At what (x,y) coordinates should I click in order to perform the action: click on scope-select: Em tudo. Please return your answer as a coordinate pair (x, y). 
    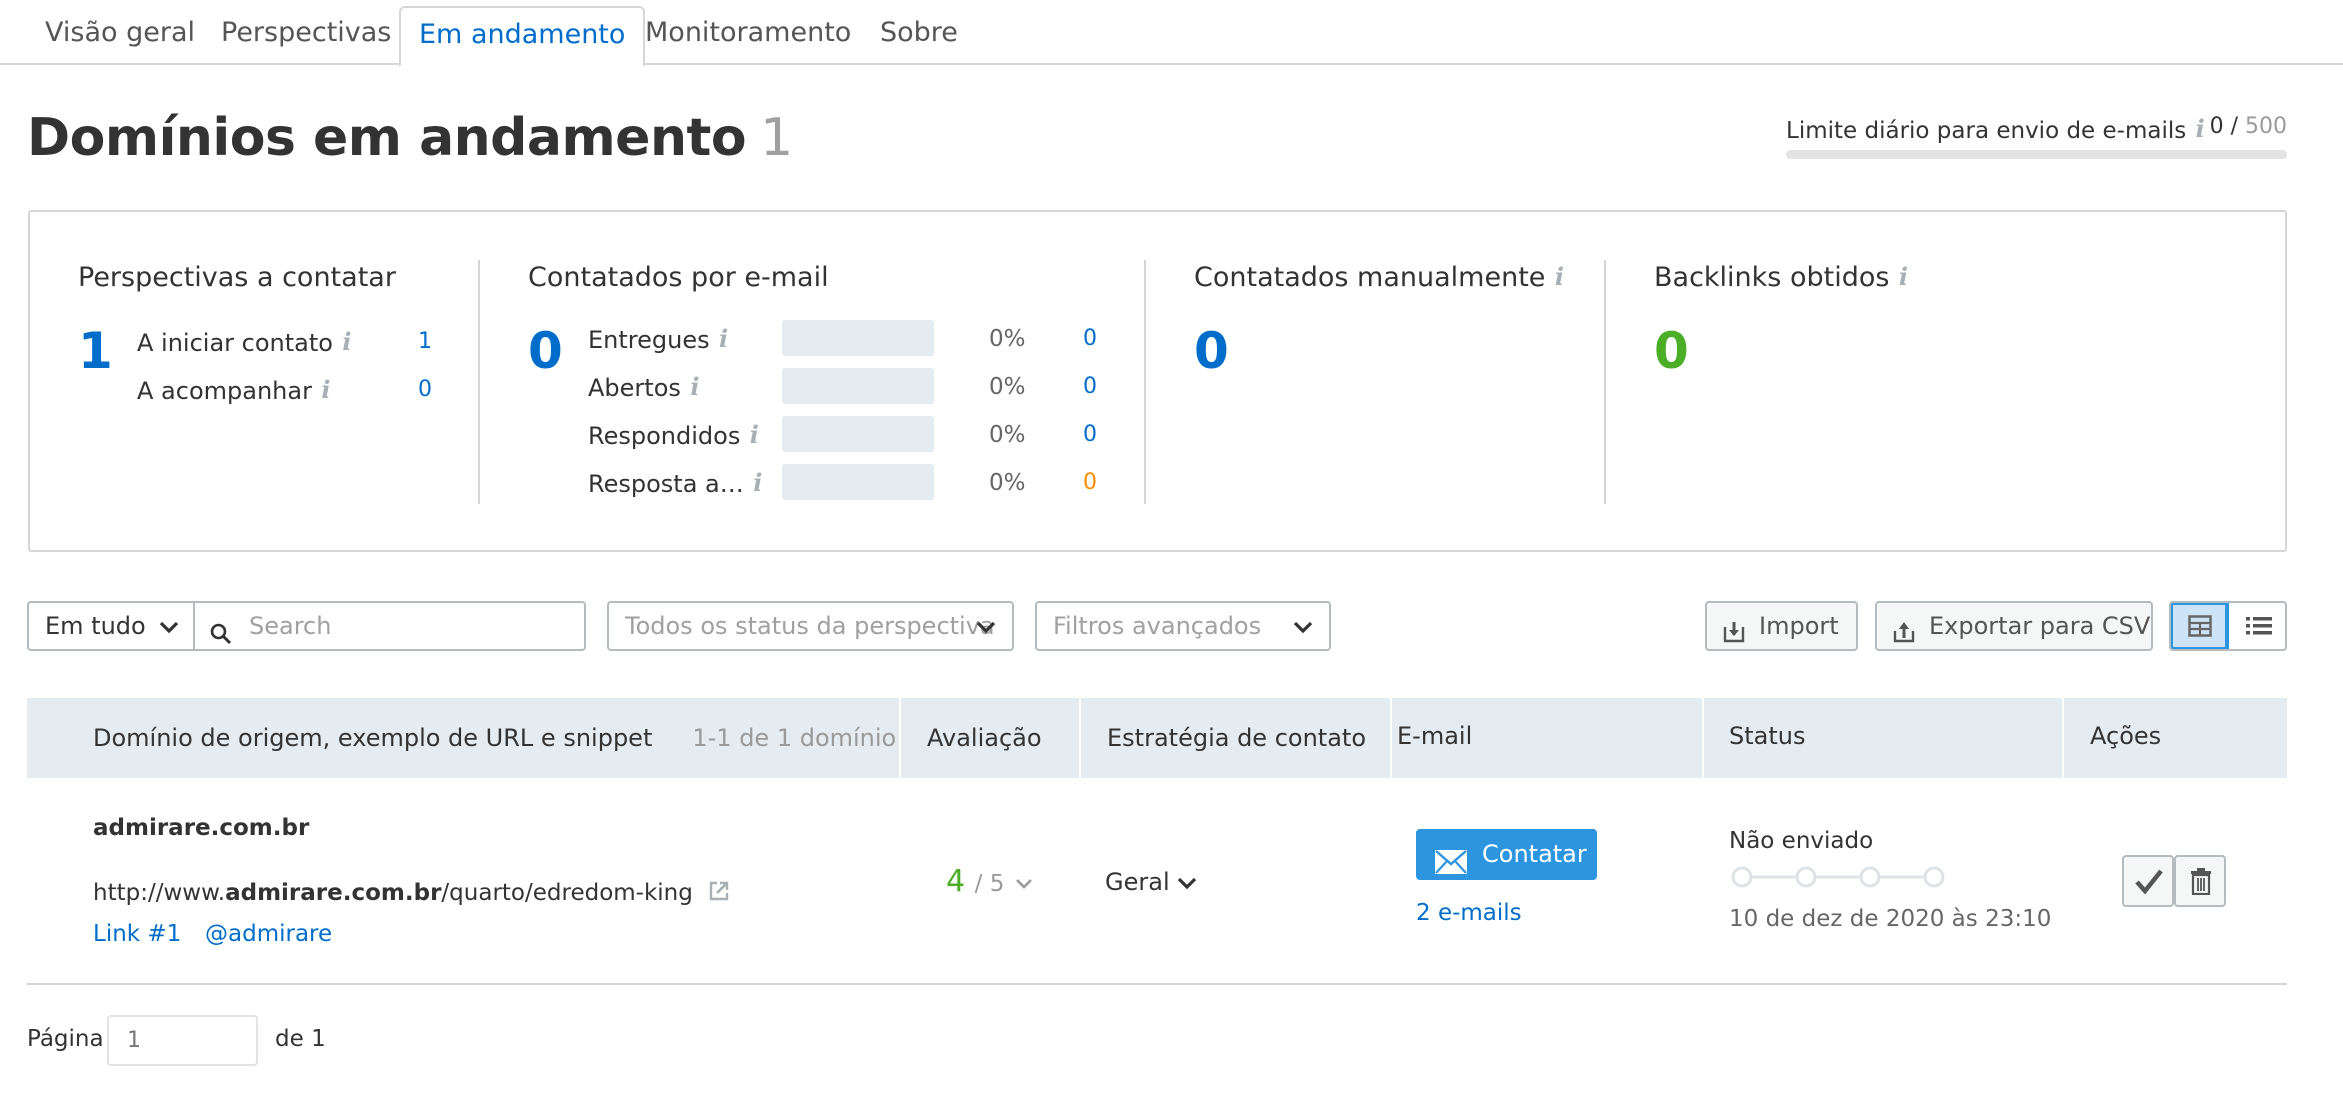
    Looking at the image, I should click on (111, 626).